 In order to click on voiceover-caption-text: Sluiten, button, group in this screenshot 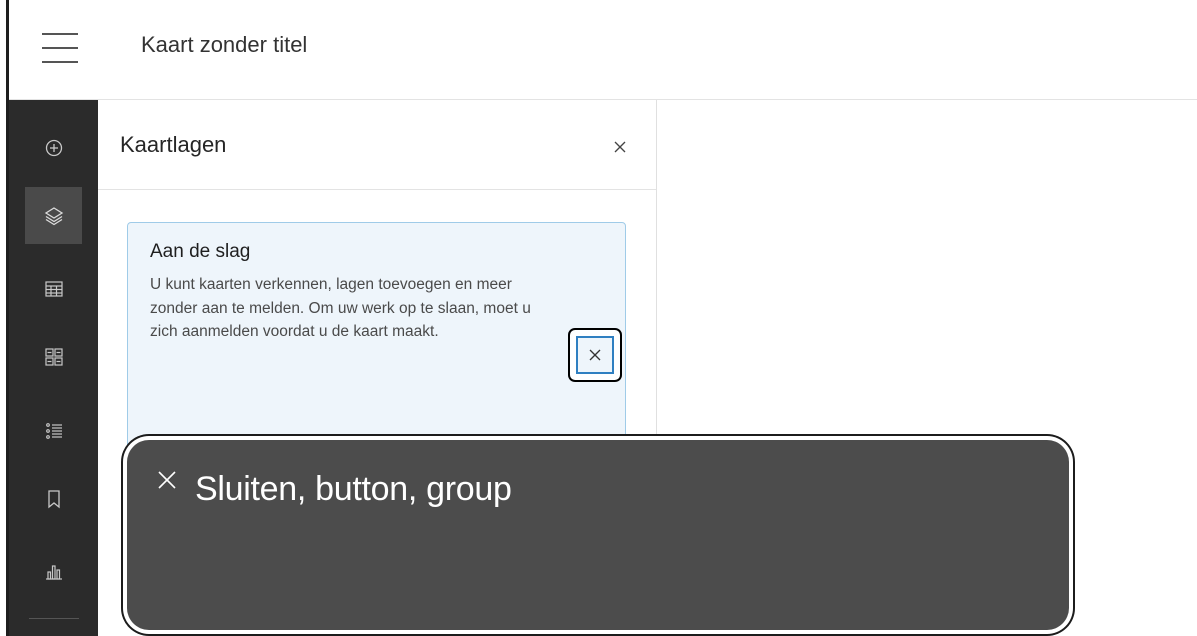, I will do `click(353, 489)`.